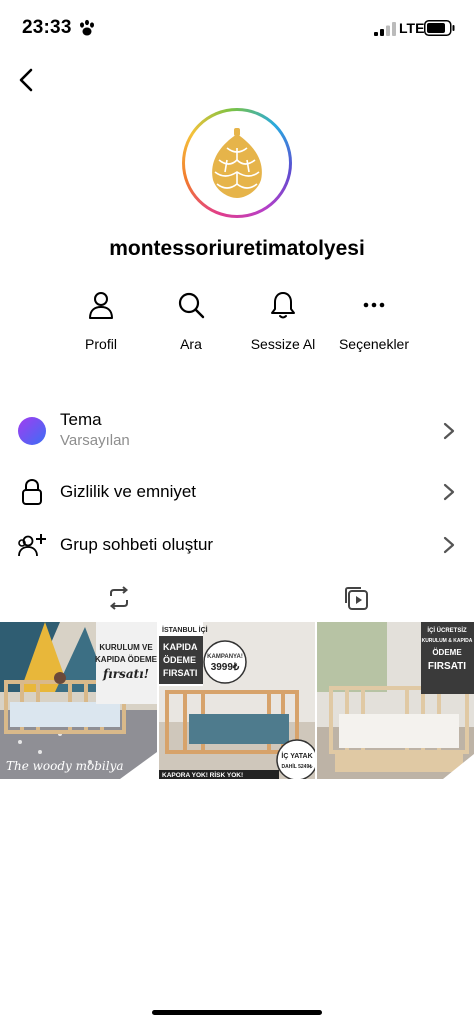  What do you see at coordinates (412, 28) in the screenshot?
I see `network-label: LTE` at bounding box center [412, 28].